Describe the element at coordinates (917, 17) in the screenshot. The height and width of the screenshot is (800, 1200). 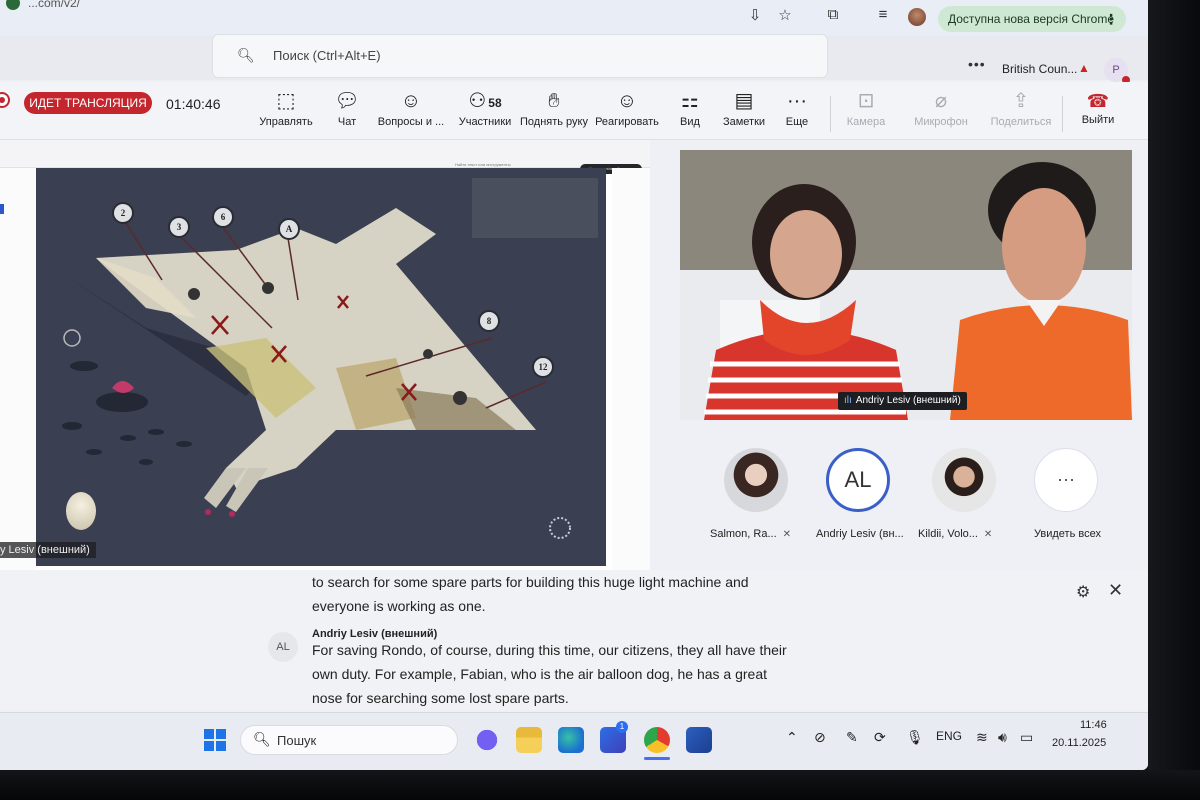
I see `browser-profile-avatar` at that location.